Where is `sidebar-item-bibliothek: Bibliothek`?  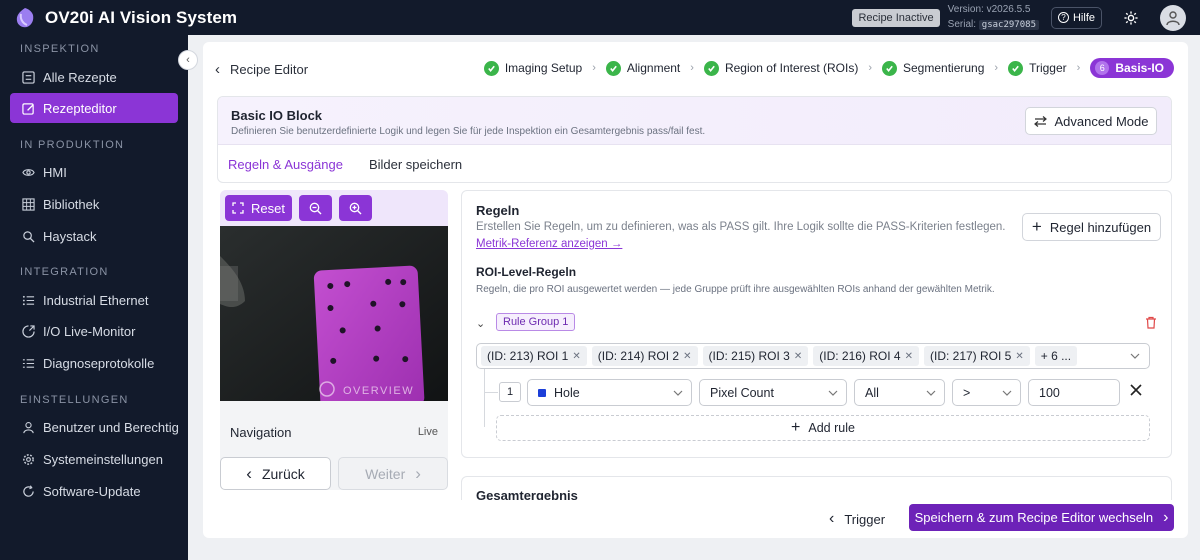
sidebar-item-bibliothek: Bibliothek is located at coordinates (94, 204).